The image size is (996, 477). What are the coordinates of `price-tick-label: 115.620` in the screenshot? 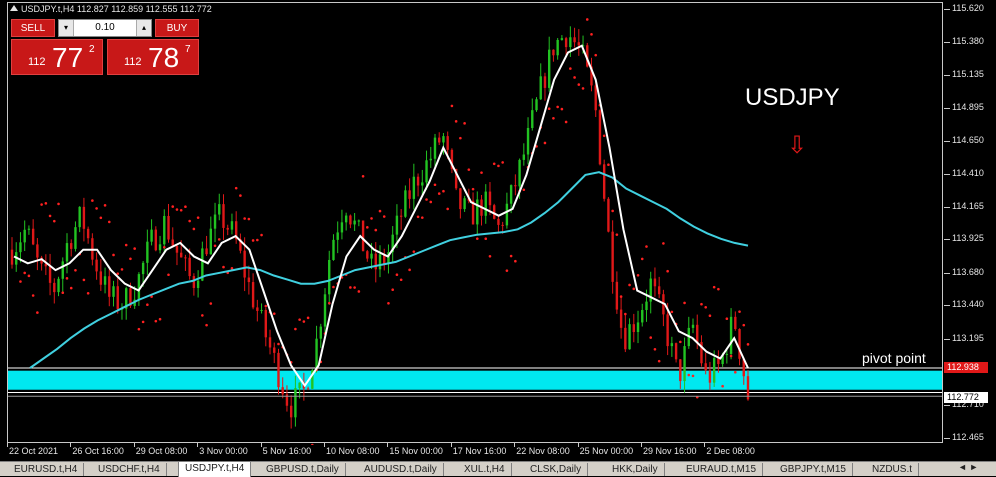 It's located at (968, 8).